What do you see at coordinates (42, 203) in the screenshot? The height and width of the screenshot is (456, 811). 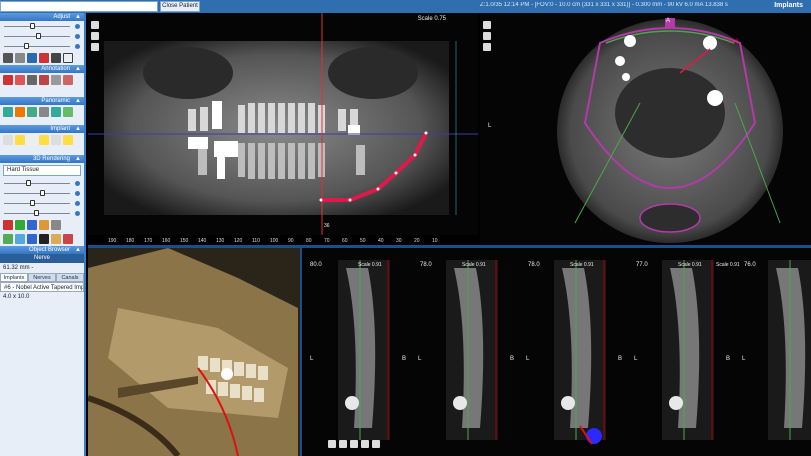 I see `window-slider` at bounding box center [42, 203].